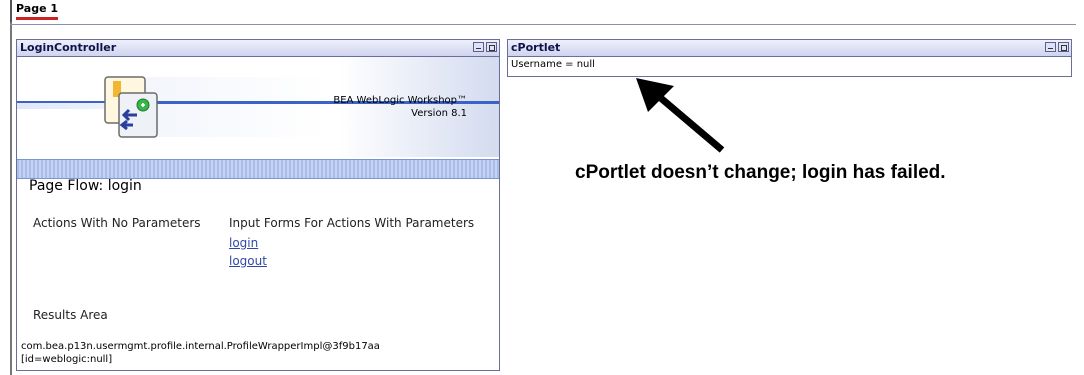 The height and width of the screenshot is (375, 1084). I want to click on forms-header: Input Forms For Actions With Parameters, so click(352, 223).